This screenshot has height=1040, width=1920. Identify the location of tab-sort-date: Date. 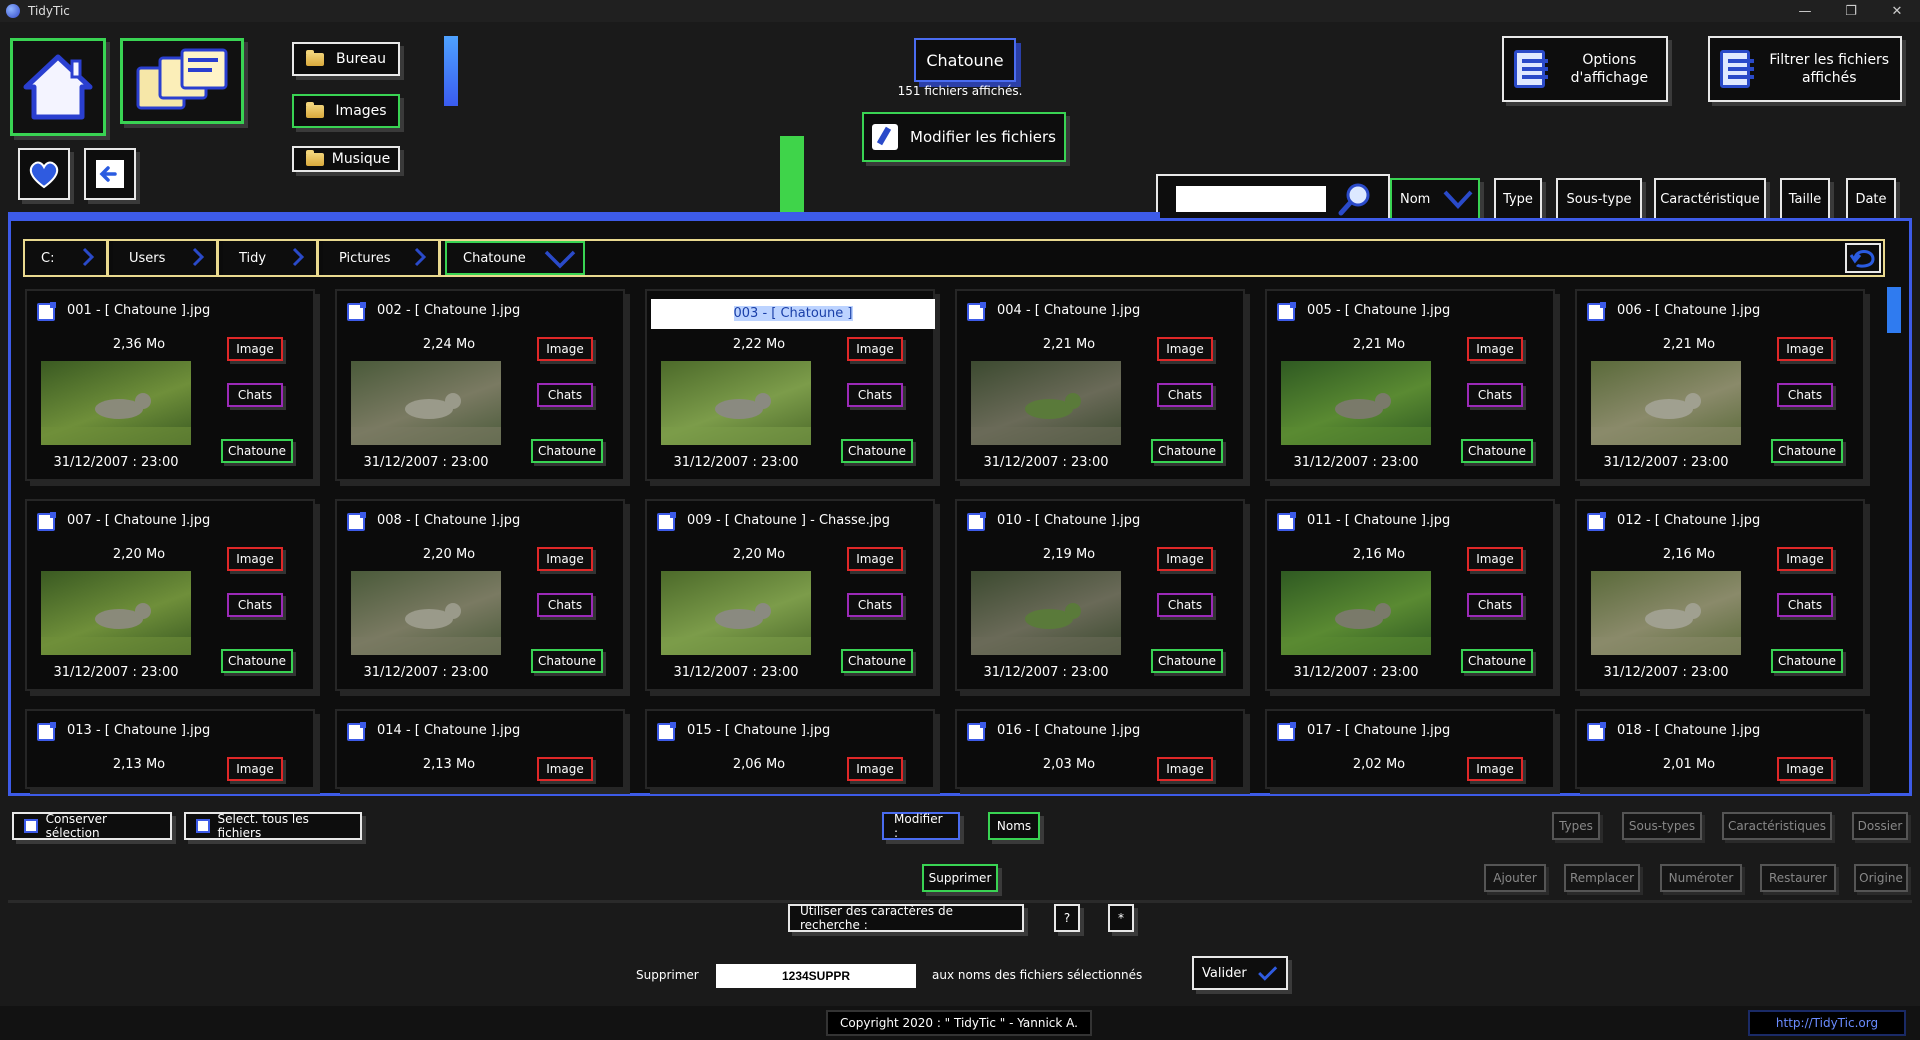
(1871, 199).